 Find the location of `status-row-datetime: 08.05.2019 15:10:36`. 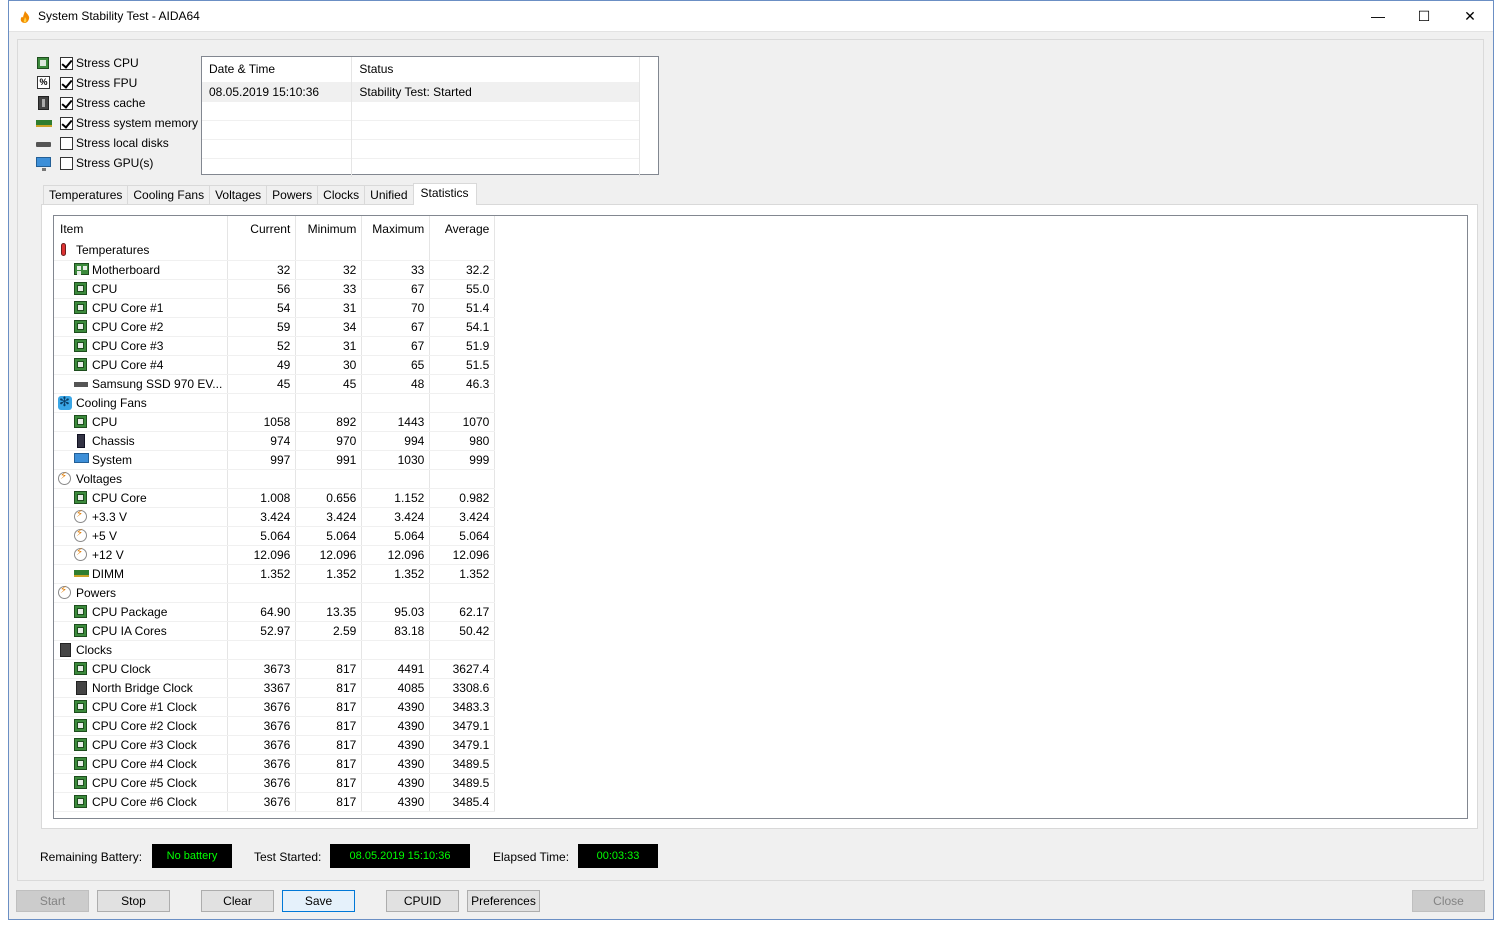

status-row-datetime: 08.05.2019 15:10:36 is located at coordinates (277, 91).